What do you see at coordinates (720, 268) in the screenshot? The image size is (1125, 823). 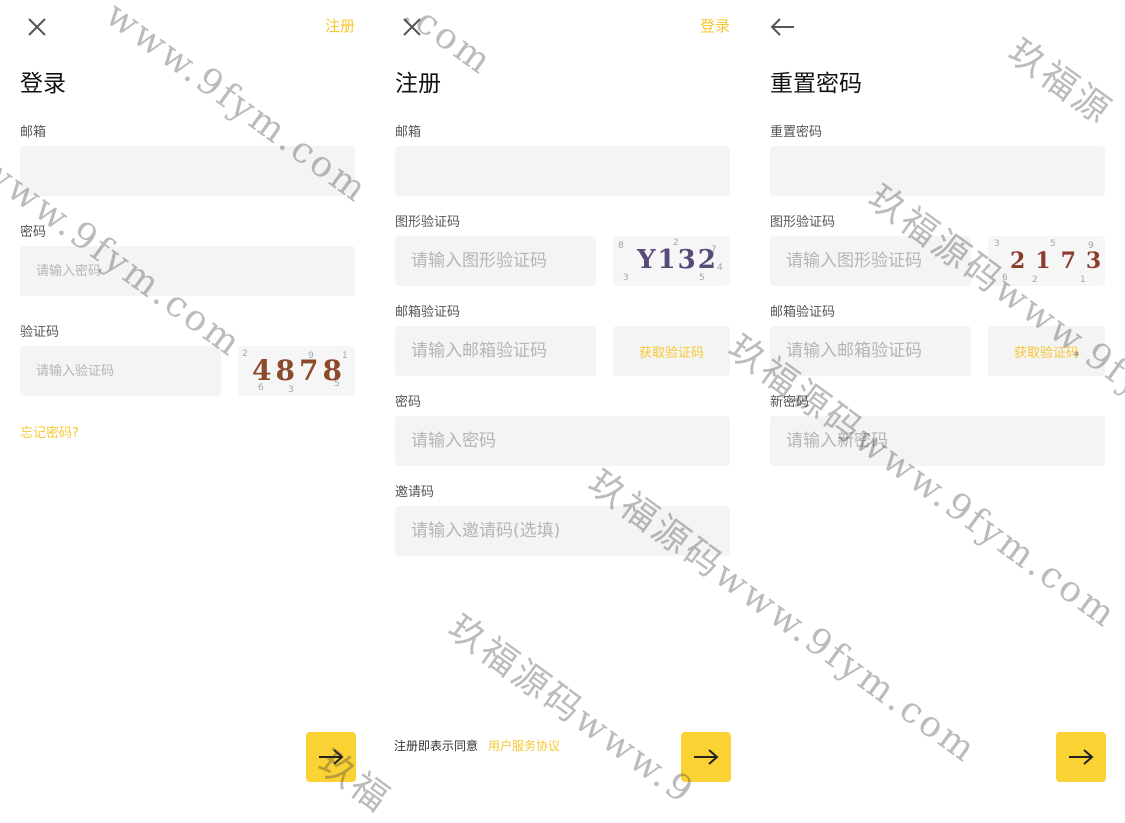 I see `svg-text: 4` at bounding box center [720, 268].